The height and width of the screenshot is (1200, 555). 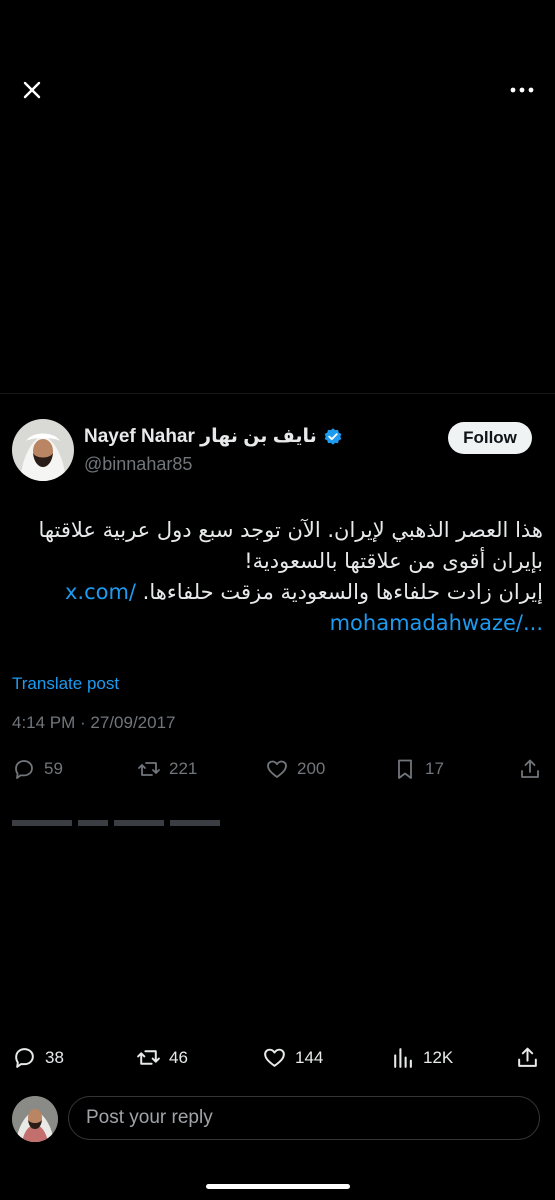 I want to click on bookmark-icon, so click(x=405, y=769).